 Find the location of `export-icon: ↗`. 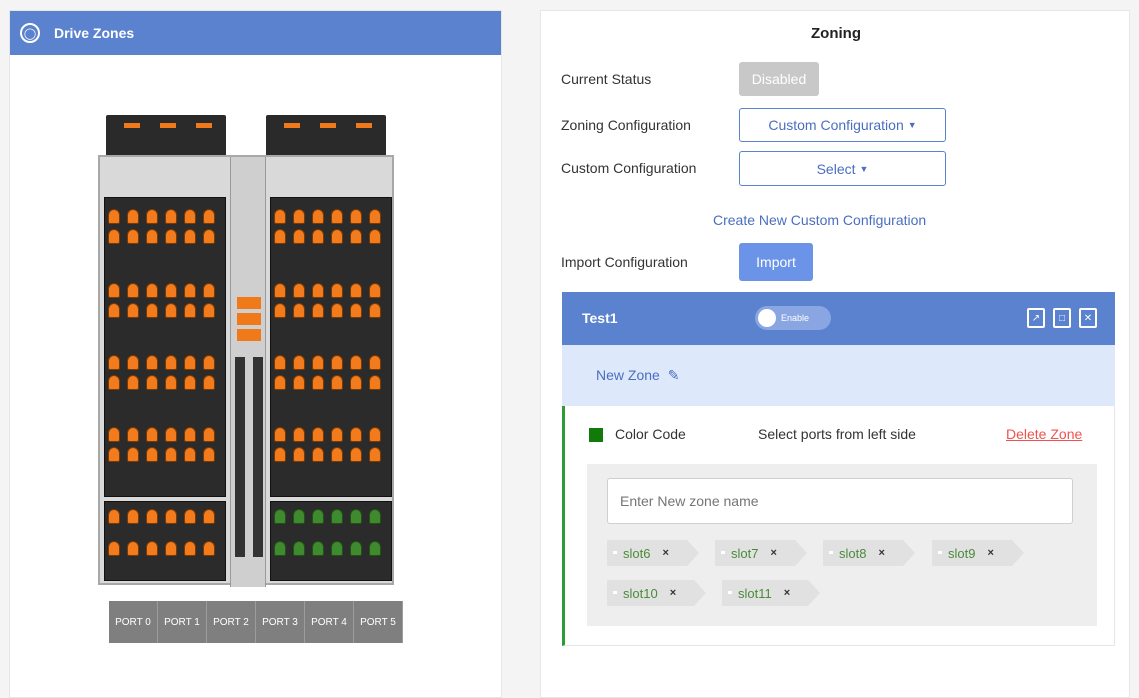

export-icon: ↗ is located at coordinates (1036, 318).